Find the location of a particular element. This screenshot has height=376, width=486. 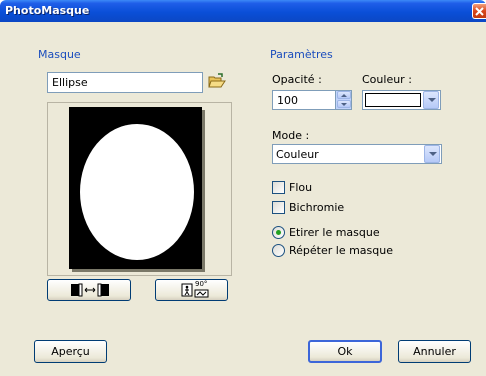

bichromie-checkbox is located at coordinates (278, 207).